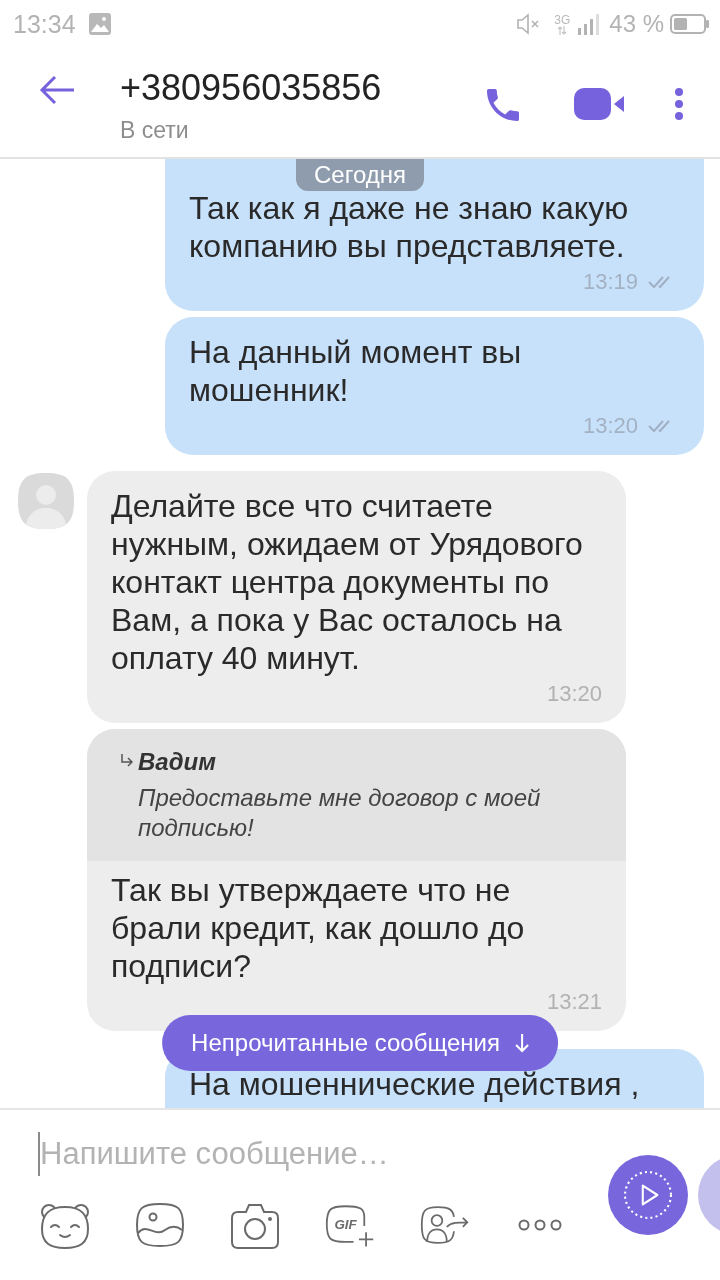 This screenshot has width=720, height=1280. What do you see at coordinates (318, 928) in the screenshot?
I see `message-text: Так вы утверждаете что не брали кредит, как дошло до подписи?` at bounding box center [318, 928].